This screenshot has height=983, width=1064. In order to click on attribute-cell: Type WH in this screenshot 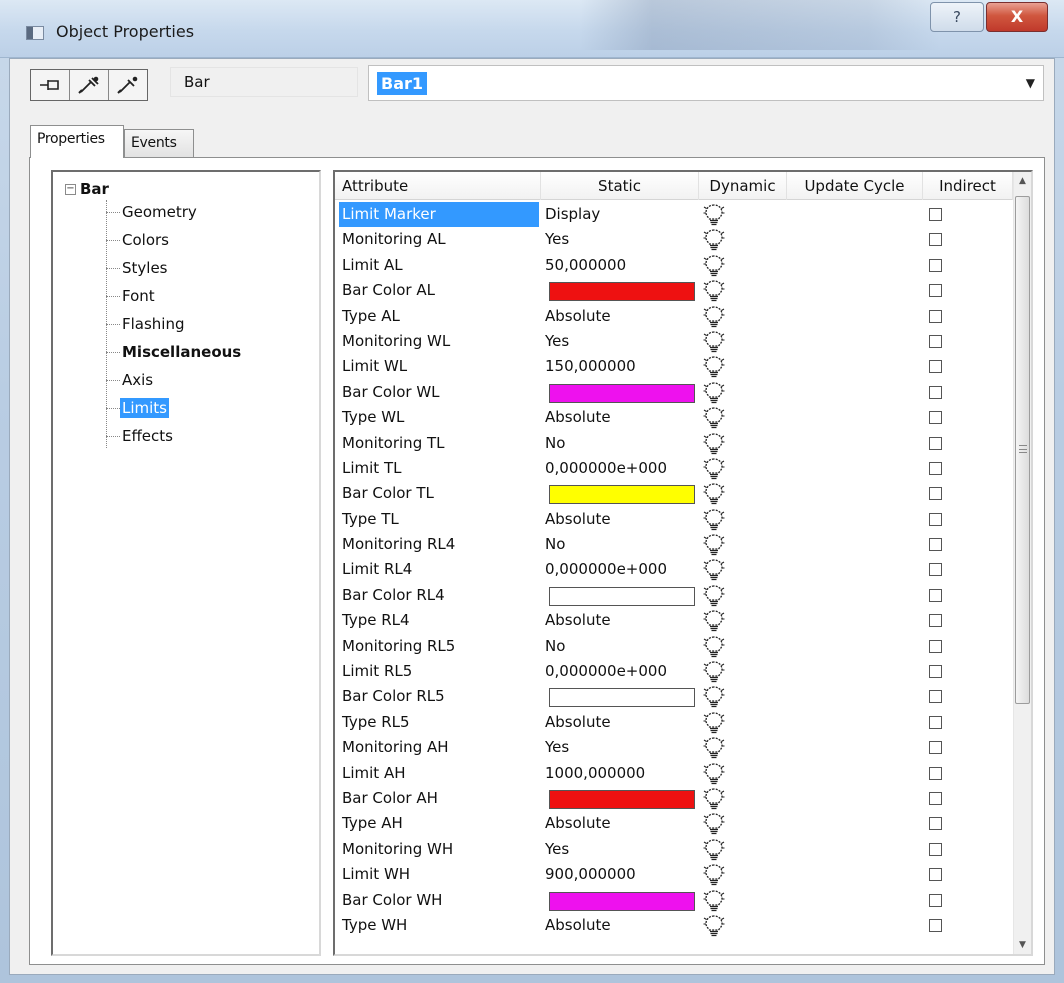, I will do `click(439, 925)`.